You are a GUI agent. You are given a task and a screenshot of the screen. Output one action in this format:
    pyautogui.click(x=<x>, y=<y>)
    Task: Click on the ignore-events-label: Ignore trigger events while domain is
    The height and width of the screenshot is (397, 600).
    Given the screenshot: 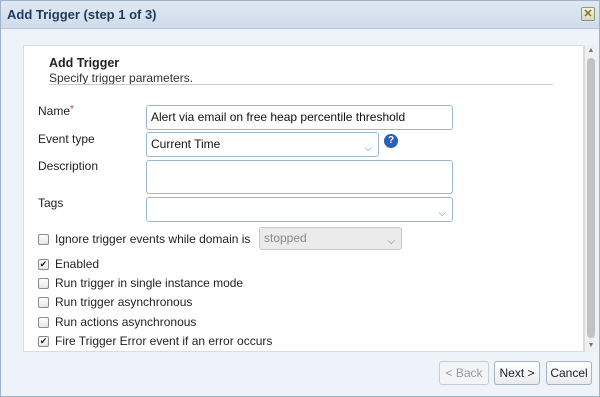 What is the action you would take?
    pyautogui.click(x=153, y=239)
    